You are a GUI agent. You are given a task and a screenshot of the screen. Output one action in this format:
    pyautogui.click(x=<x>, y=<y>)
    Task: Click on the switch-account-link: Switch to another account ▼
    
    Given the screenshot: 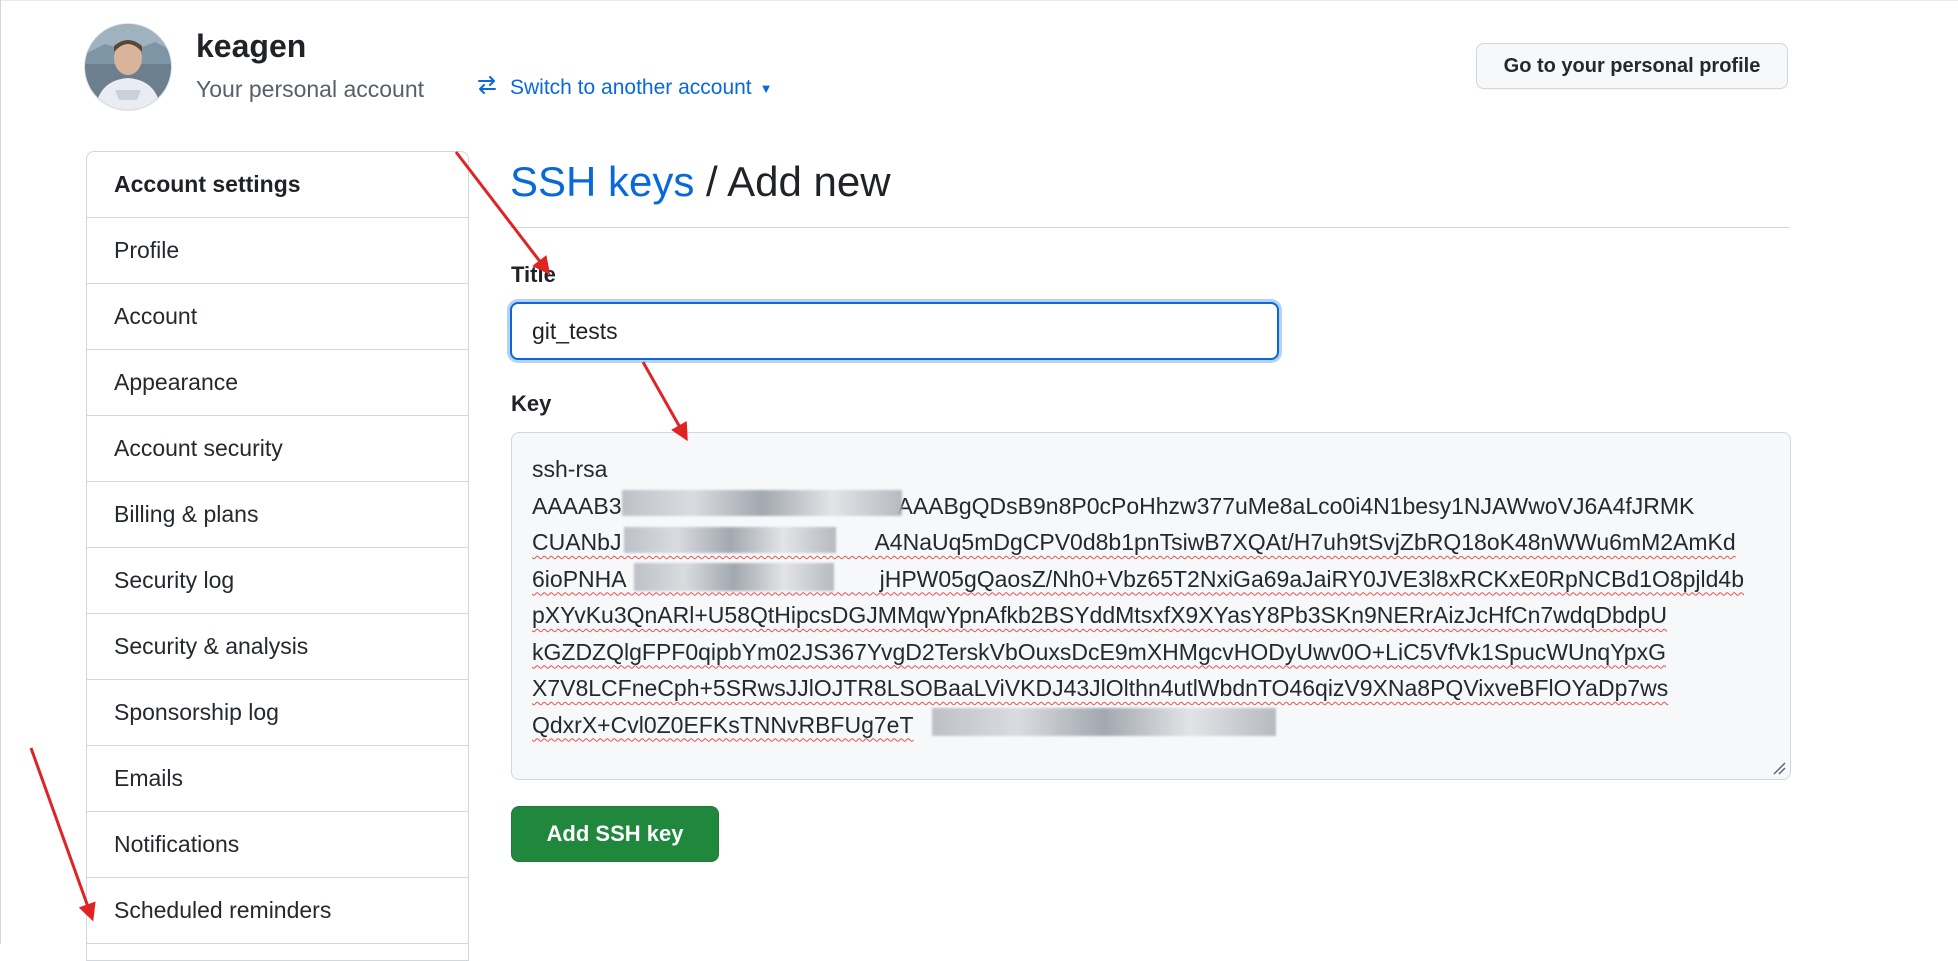 What is the action you would take?
    pyautogui.click(x=624, y=88)
    